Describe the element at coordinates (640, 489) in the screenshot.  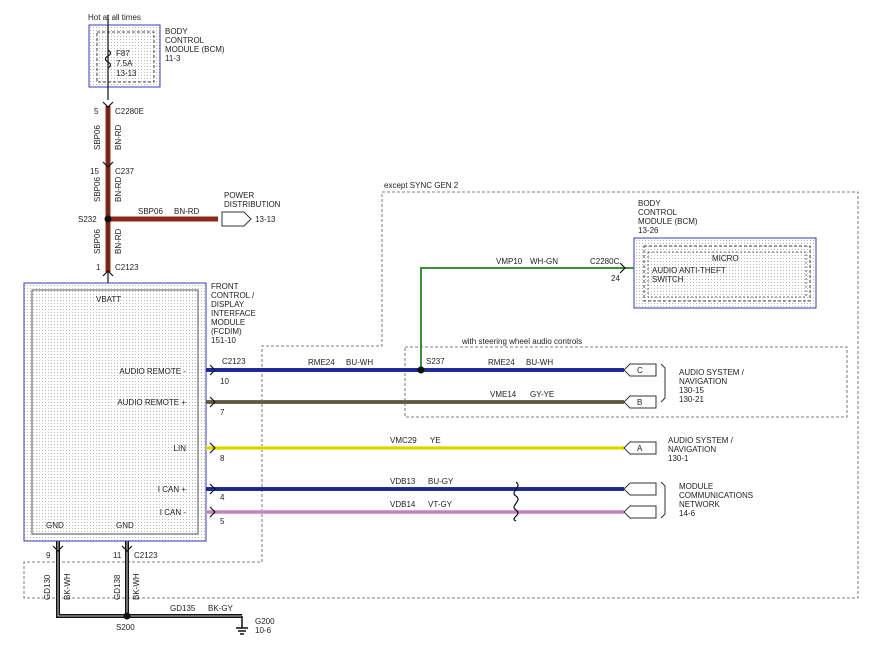
I see `connector-mcn-plus` at that location.